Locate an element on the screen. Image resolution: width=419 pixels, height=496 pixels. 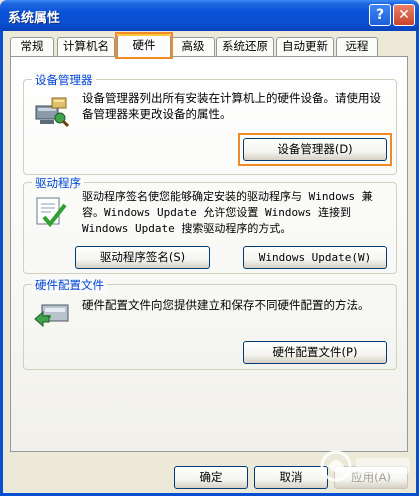
hardware-profiles-button: 硬件配置文件(P) is located at coordinates (315, 352).